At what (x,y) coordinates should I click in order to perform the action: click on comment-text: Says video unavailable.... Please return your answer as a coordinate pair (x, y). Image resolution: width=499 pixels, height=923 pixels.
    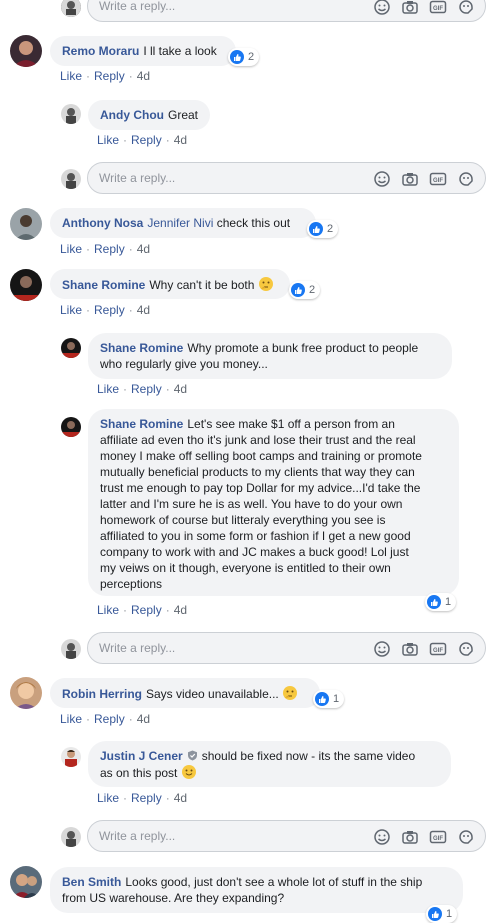
    Looking at the image, I should click on (212, 694).